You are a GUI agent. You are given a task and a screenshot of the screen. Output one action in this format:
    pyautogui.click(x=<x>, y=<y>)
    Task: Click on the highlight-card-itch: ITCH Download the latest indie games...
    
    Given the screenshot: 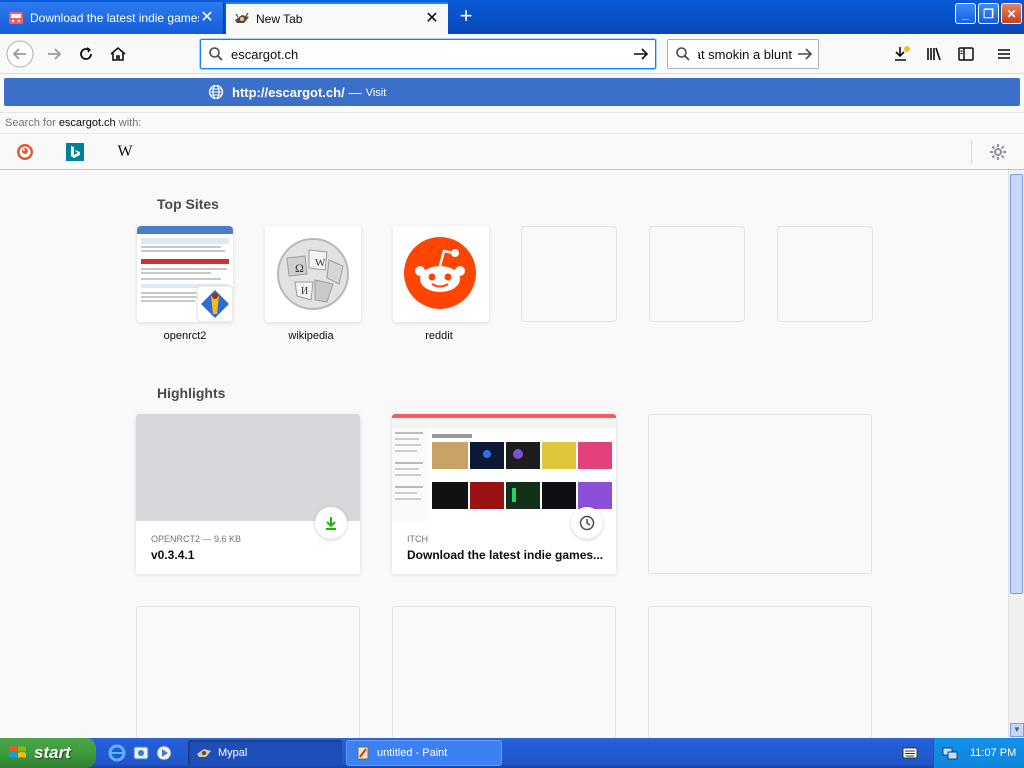 What is the action you would take?
    pyautogui.click(x=504, y=494)
    